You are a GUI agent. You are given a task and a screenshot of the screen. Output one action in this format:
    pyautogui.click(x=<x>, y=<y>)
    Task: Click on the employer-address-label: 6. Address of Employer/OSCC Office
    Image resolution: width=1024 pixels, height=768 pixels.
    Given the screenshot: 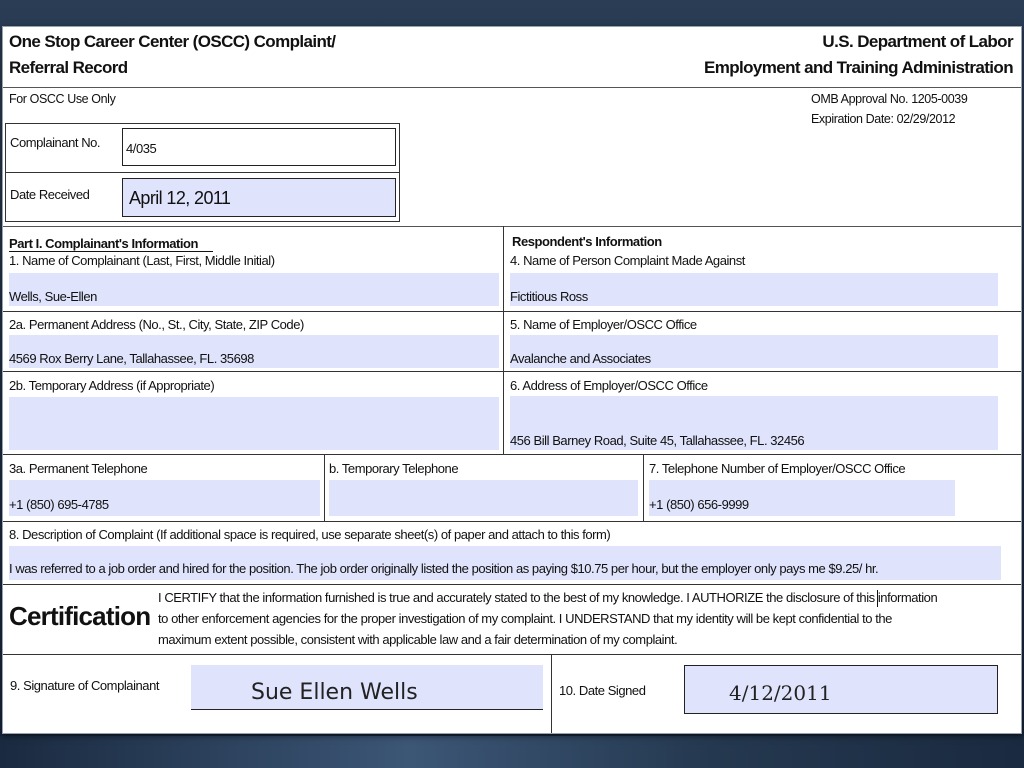 What is the action you would take?
    pyautogui.click(x=609, y=385)
    